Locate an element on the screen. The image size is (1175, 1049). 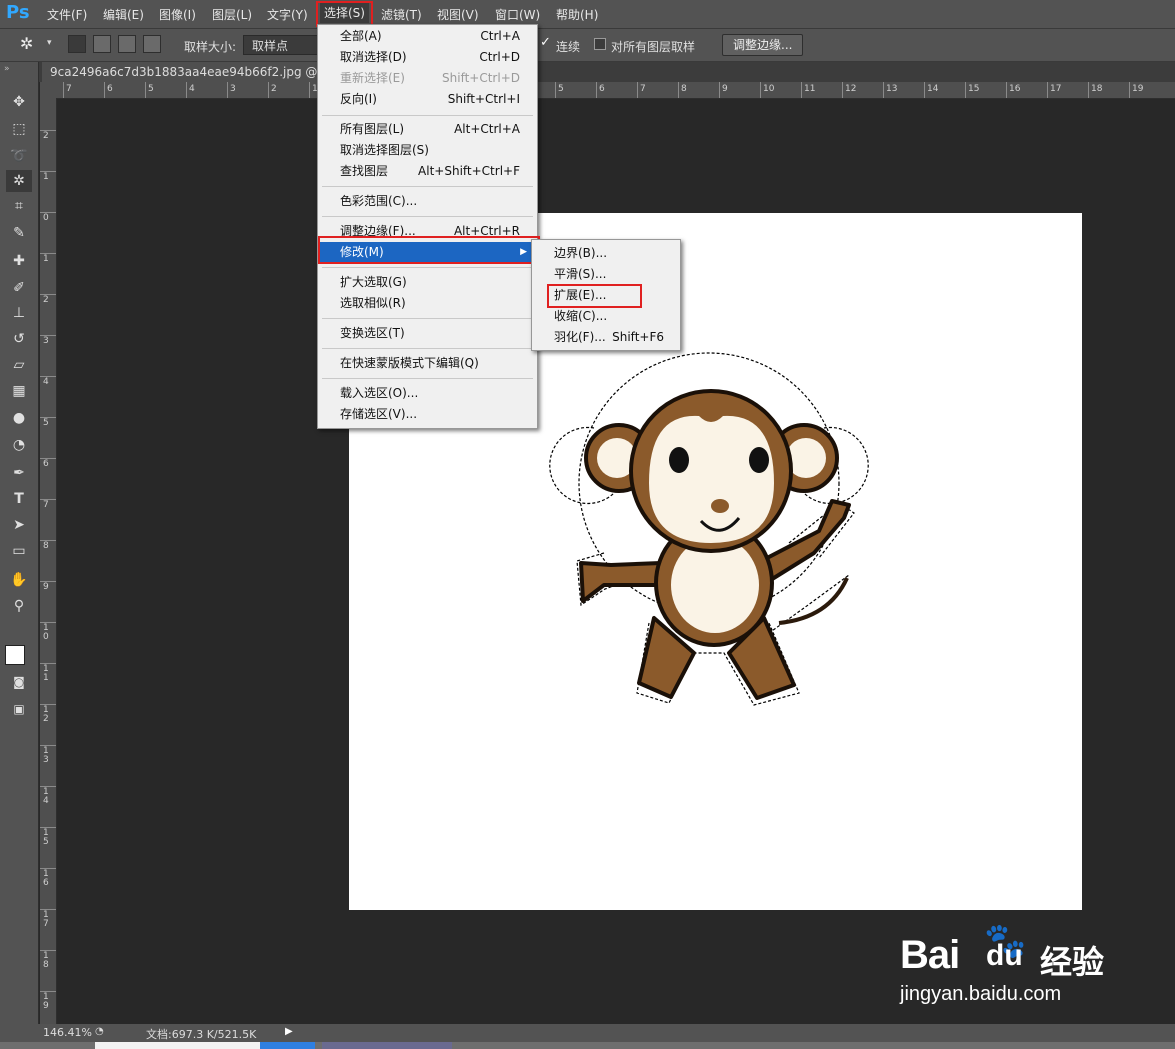
subtract-selection-button is located at coordinates (127, 44).